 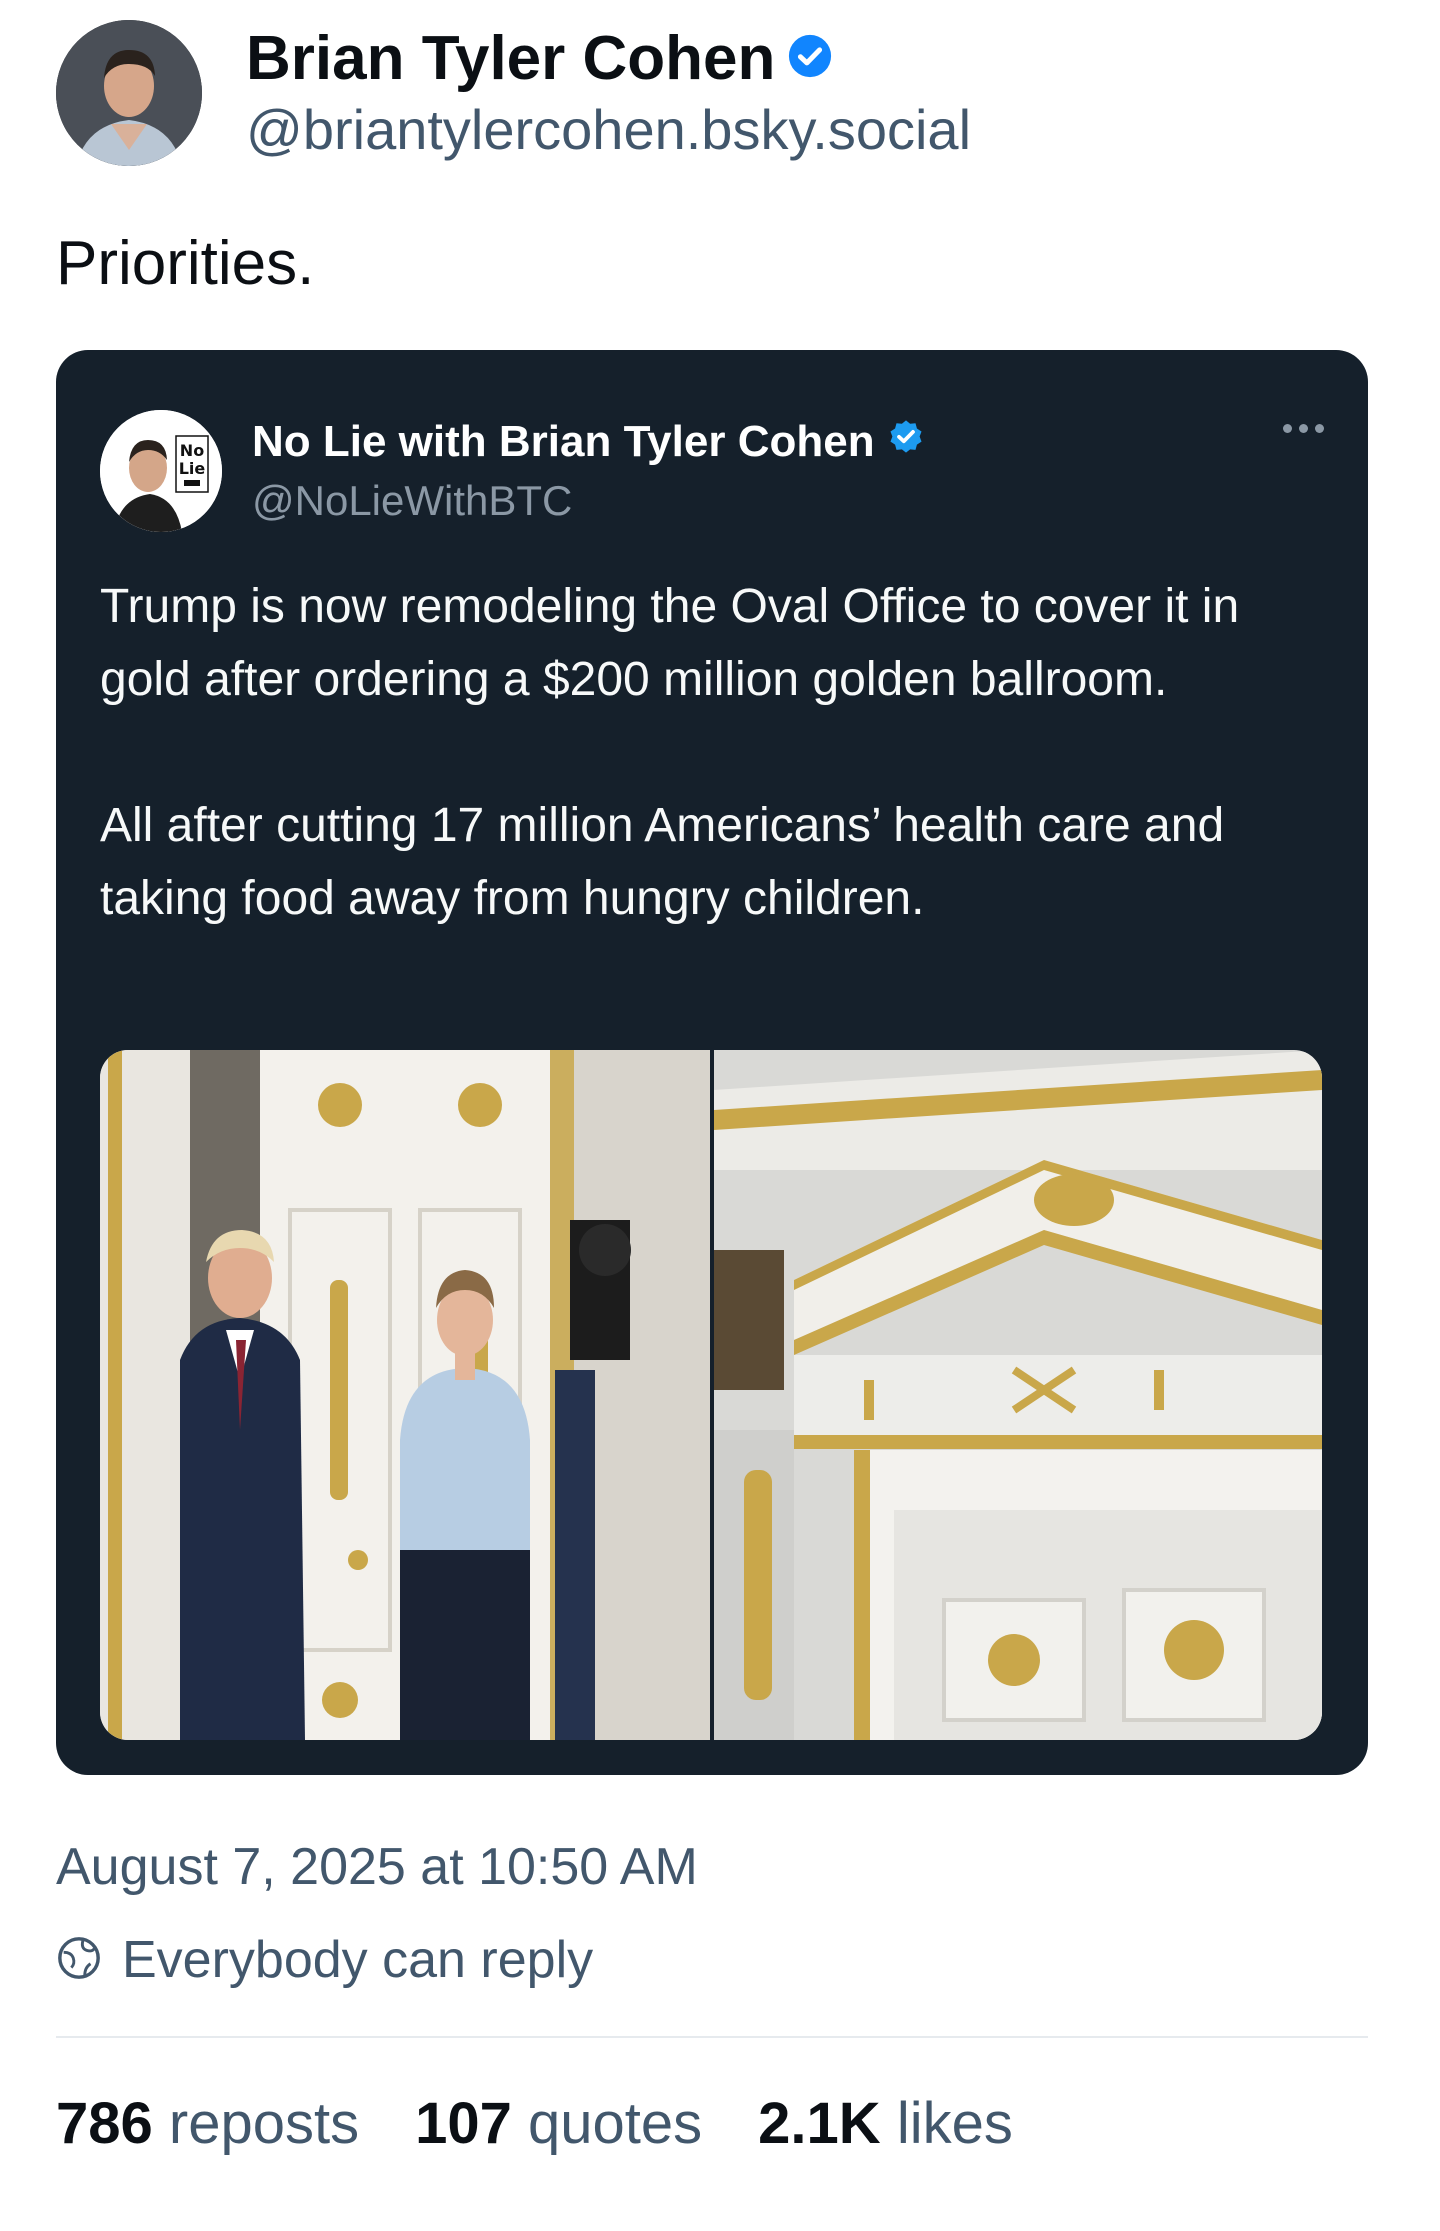 What do you see at coordinates (79, 1960) in the screenshot?
I see `globe-reply-icon` at bounding box center [79, 1960].